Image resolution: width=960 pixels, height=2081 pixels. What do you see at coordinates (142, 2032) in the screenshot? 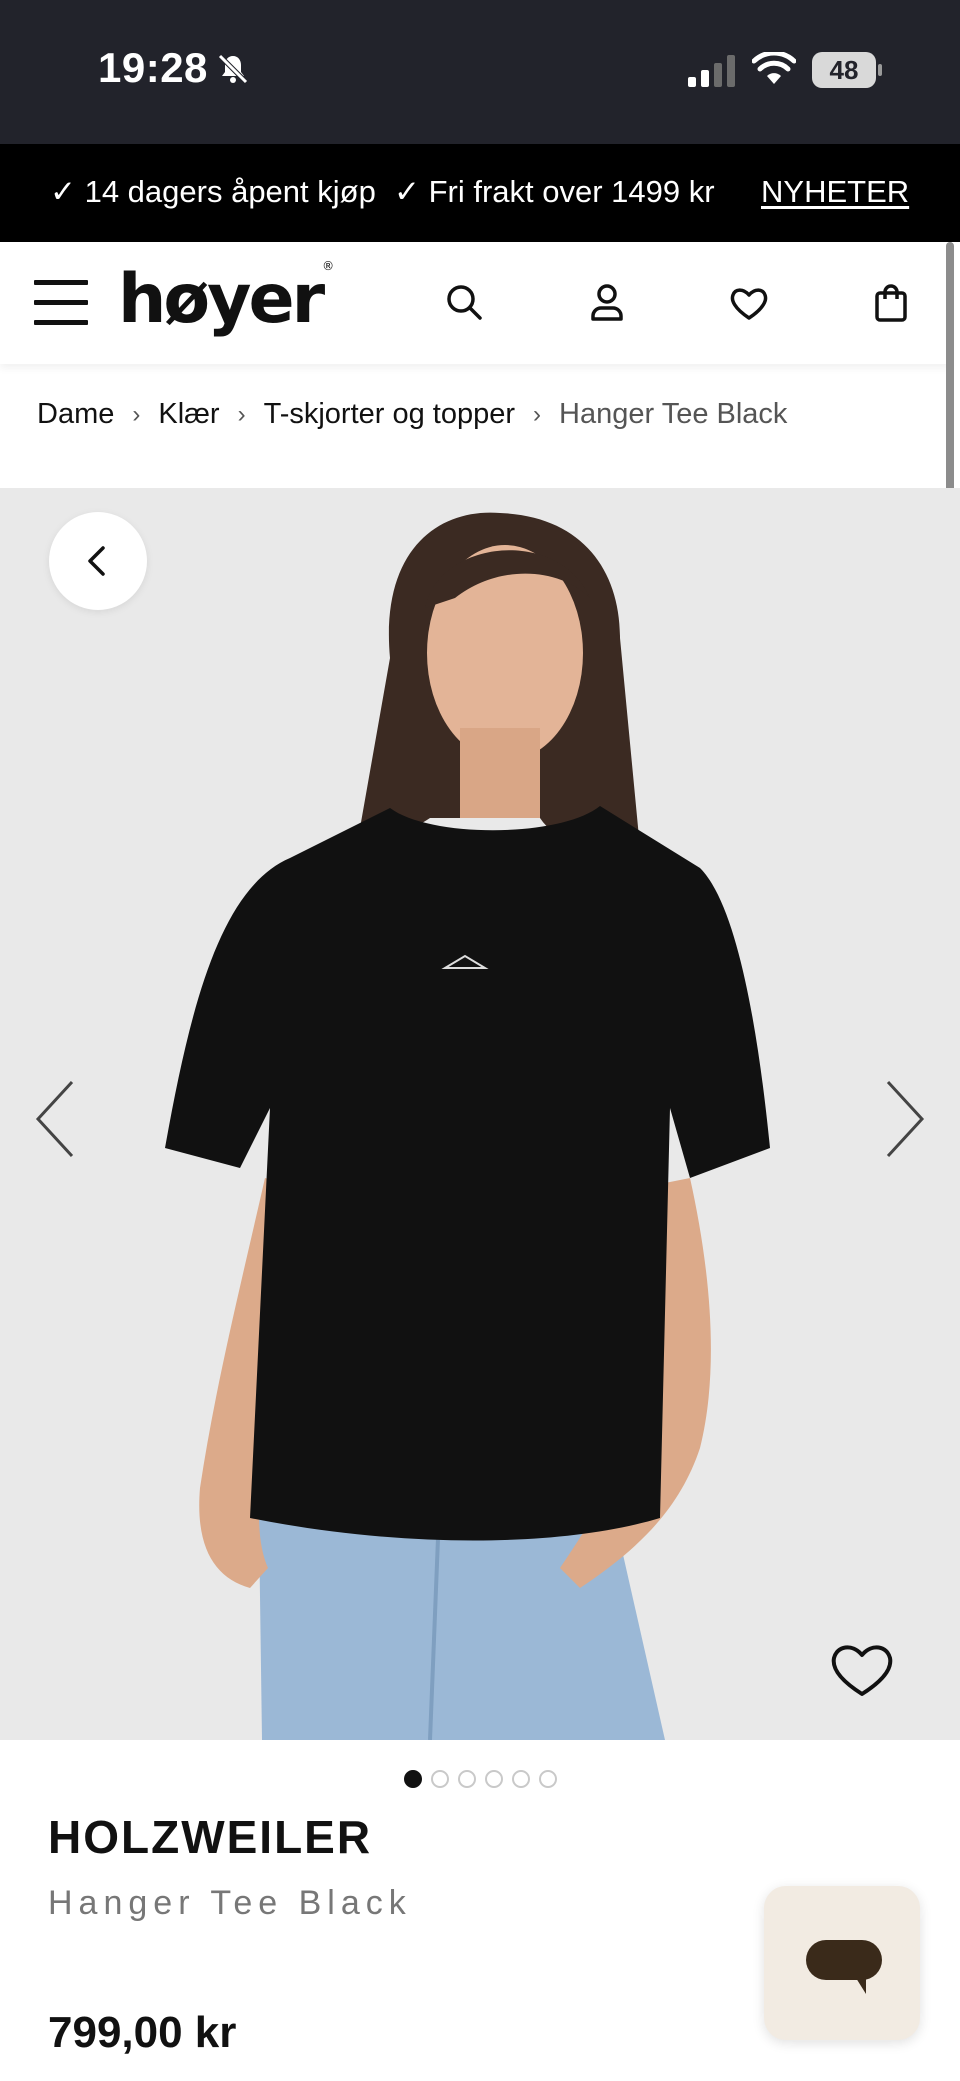
I see `product-price: 799,00 kr` at bounding box center [142, 2032].